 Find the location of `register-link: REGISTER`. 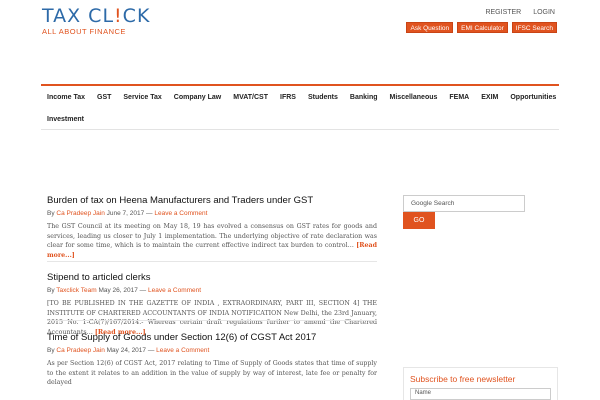

register-link: REGISTER is located at coordinates (503, 12).